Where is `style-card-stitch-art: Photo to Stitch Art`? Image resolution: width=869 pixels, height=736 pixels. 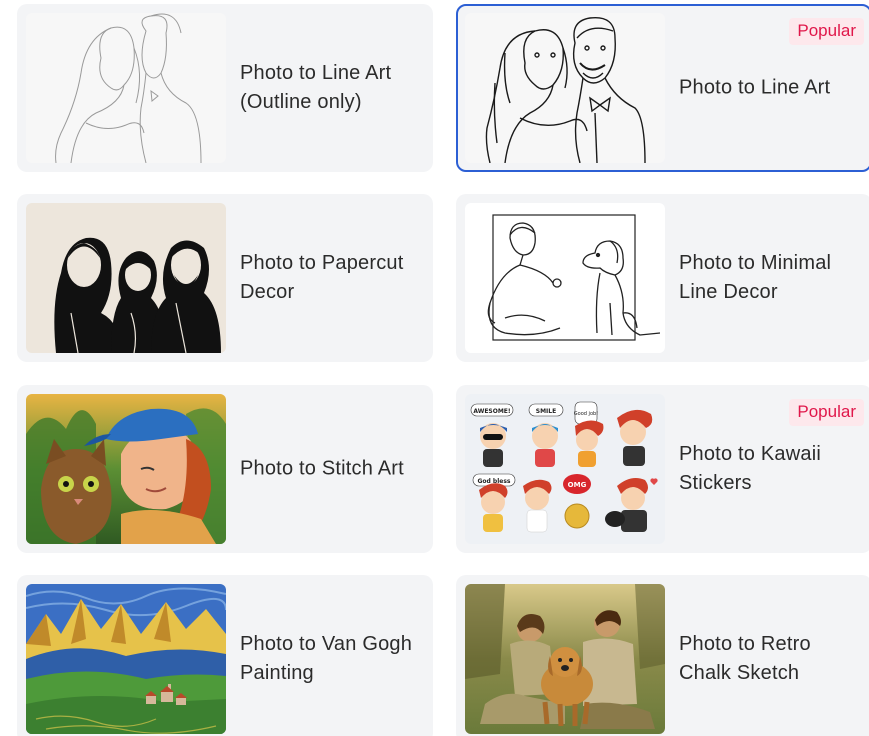
style-card-stitch-art: Photo to Stitch Art is located at coordinates (225, 469).